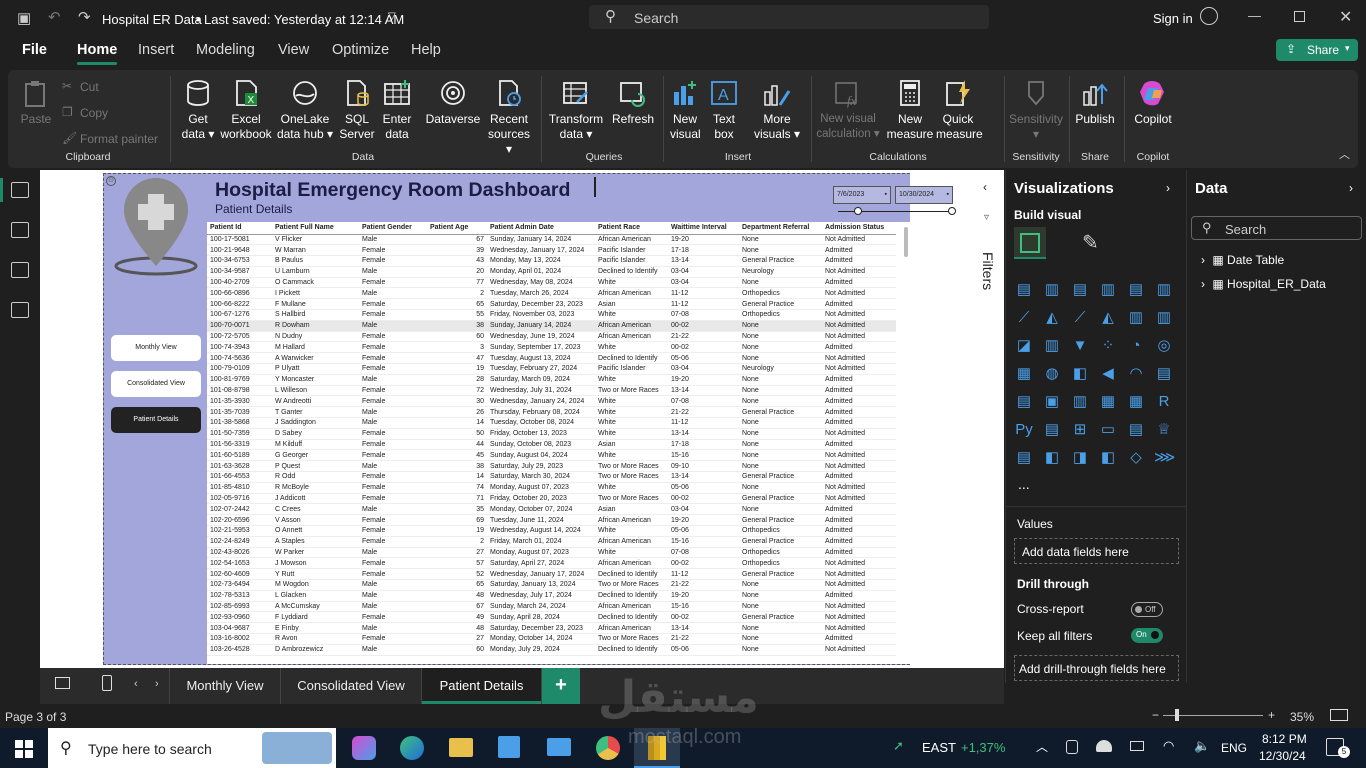  I want to click on add-page-button: +, so click(561, 686).